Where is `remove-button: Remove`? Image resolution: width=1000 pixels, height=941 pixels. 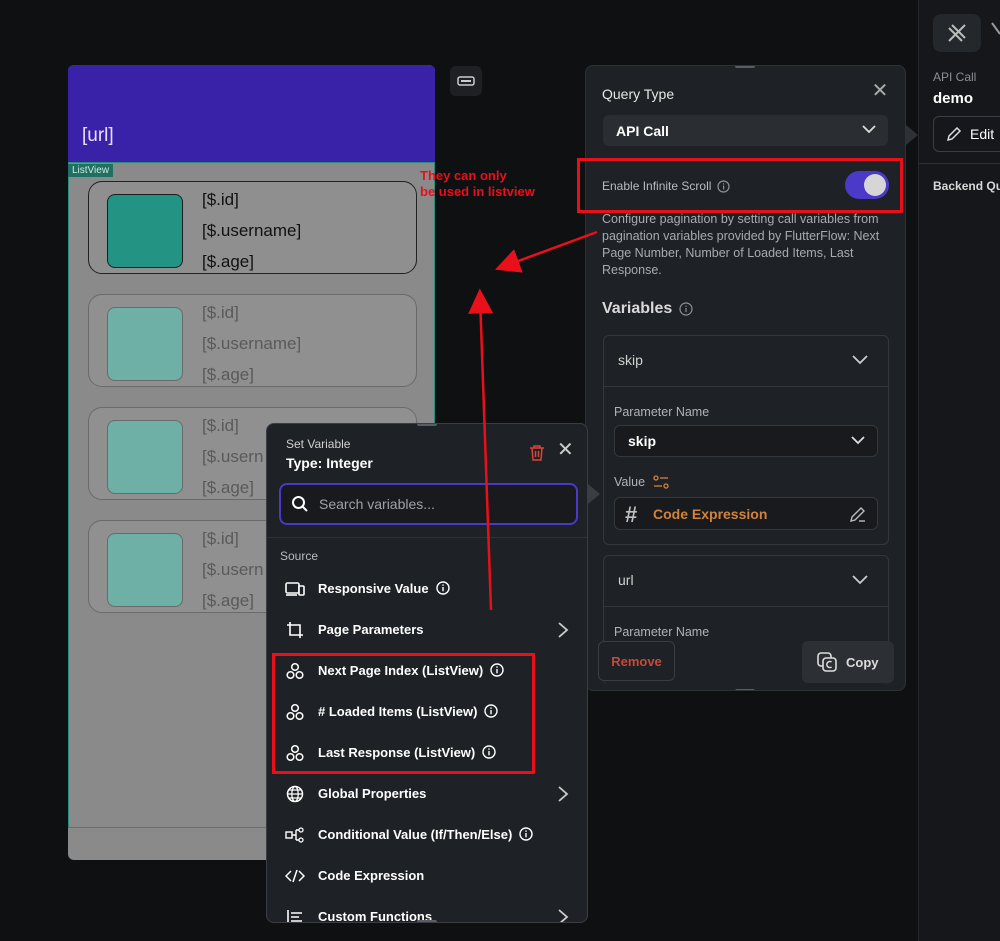 remove-button: Remove is located at coordinates (636, 661).